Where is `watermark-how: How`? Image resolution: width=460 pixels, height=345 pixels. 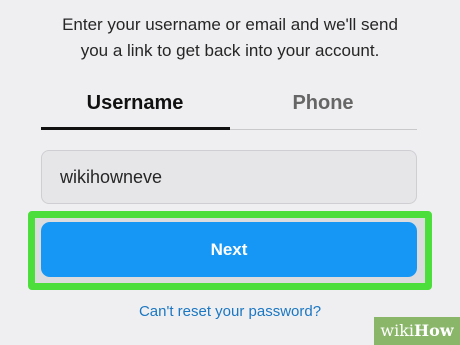 watermark-how: How is located at coordinates (434, 330).